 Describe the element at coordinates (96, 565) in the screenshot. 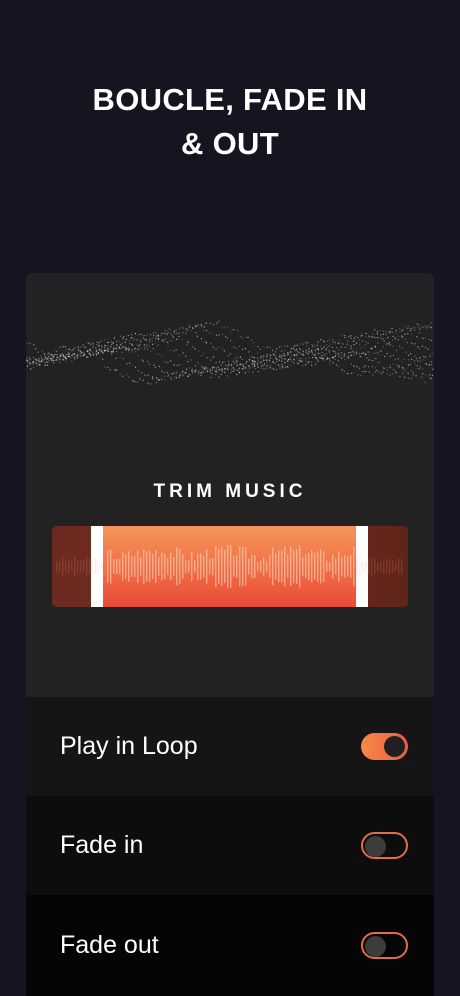

I see `trim-start-handle-icon` at that location.